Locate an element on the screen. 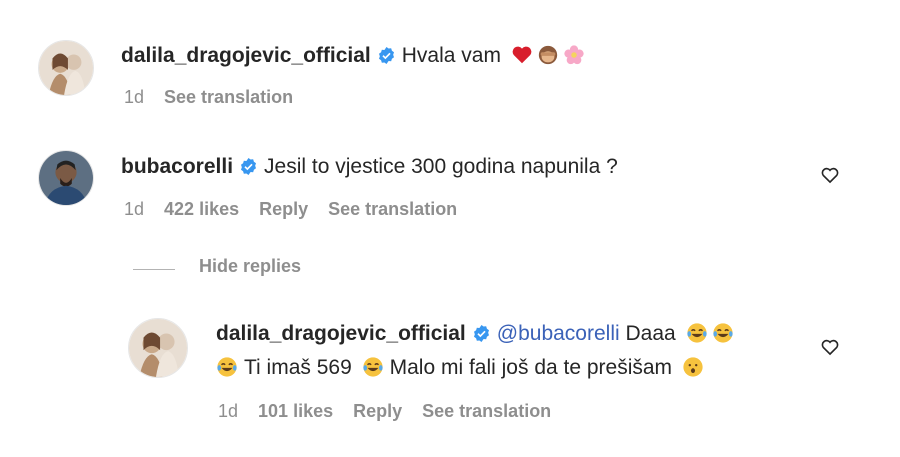 The height and width of the screenshot is (457, 900). likes-count: 101 likes is located at coordinates (295, 411).